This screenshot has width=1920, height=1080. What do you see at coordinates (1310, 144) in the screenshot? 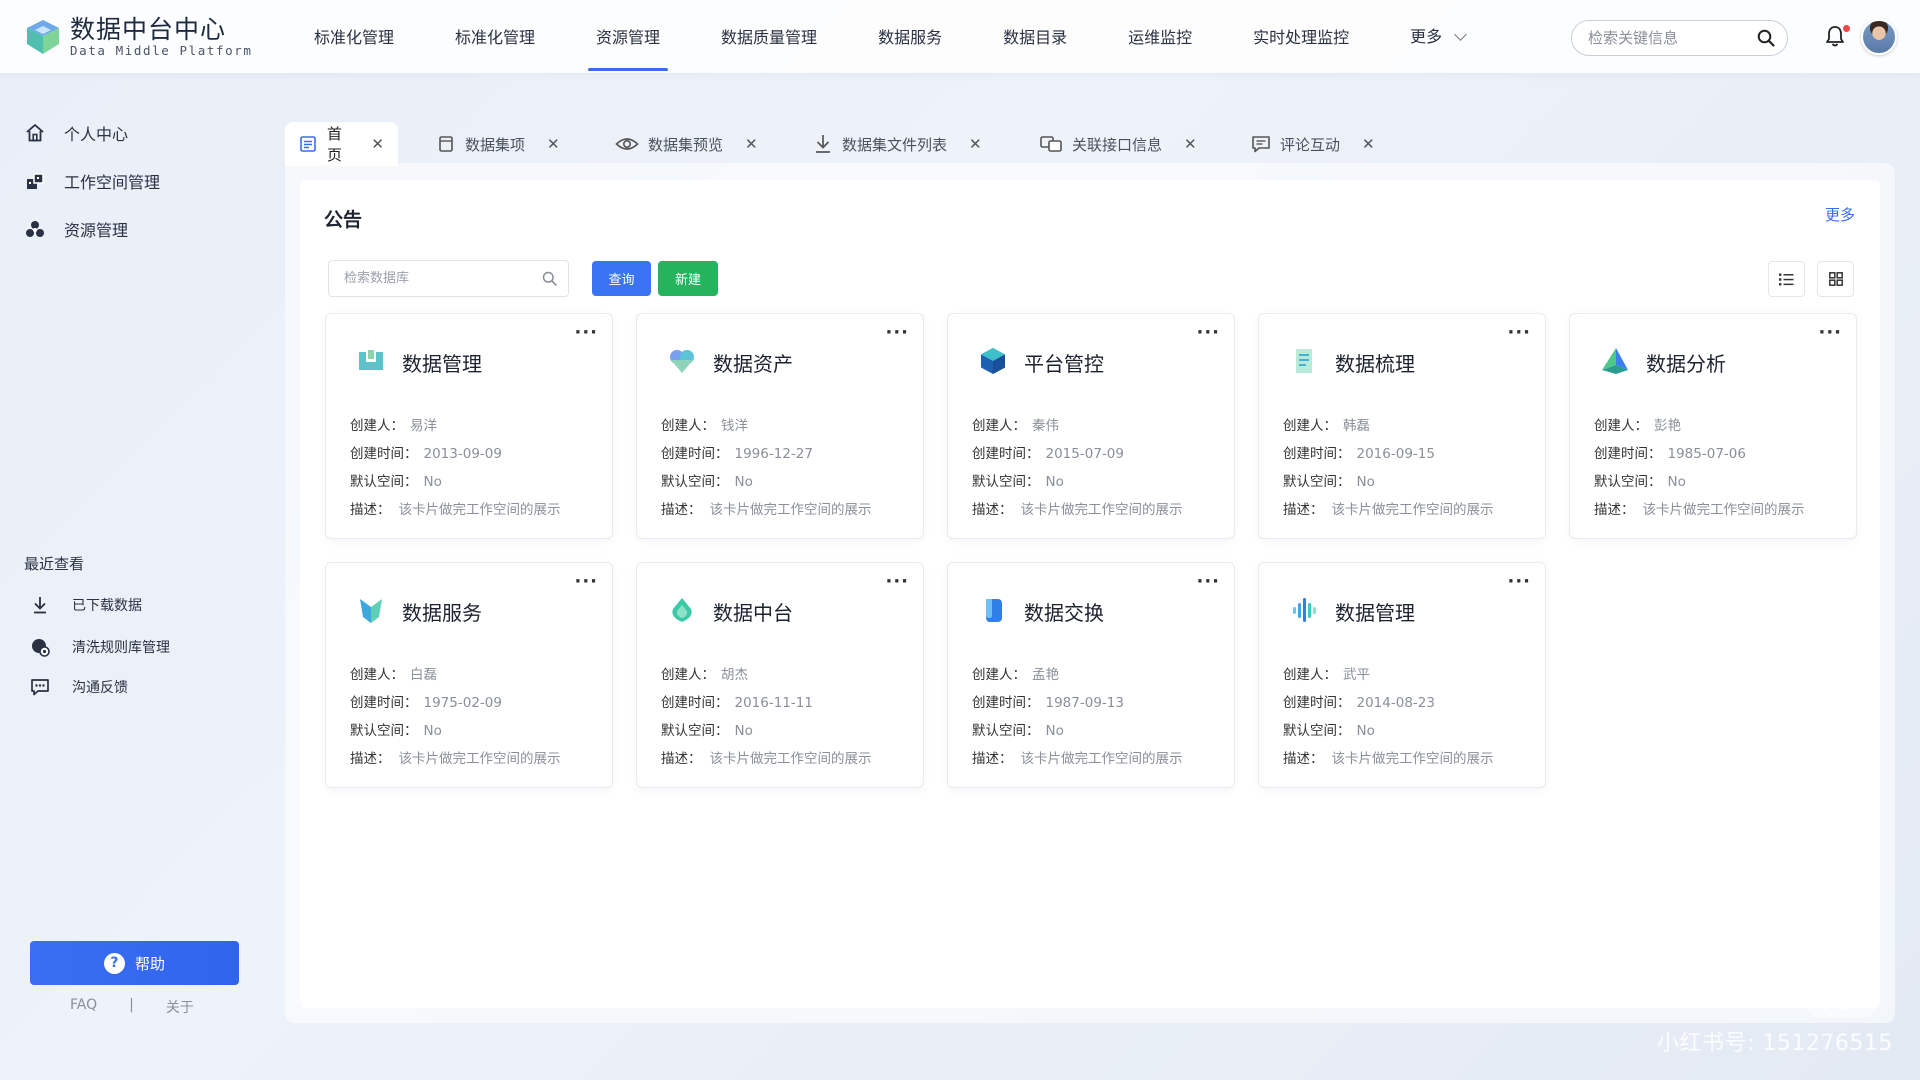
I see `tab-label: 评论互动` at bounding box center [1310, 144].